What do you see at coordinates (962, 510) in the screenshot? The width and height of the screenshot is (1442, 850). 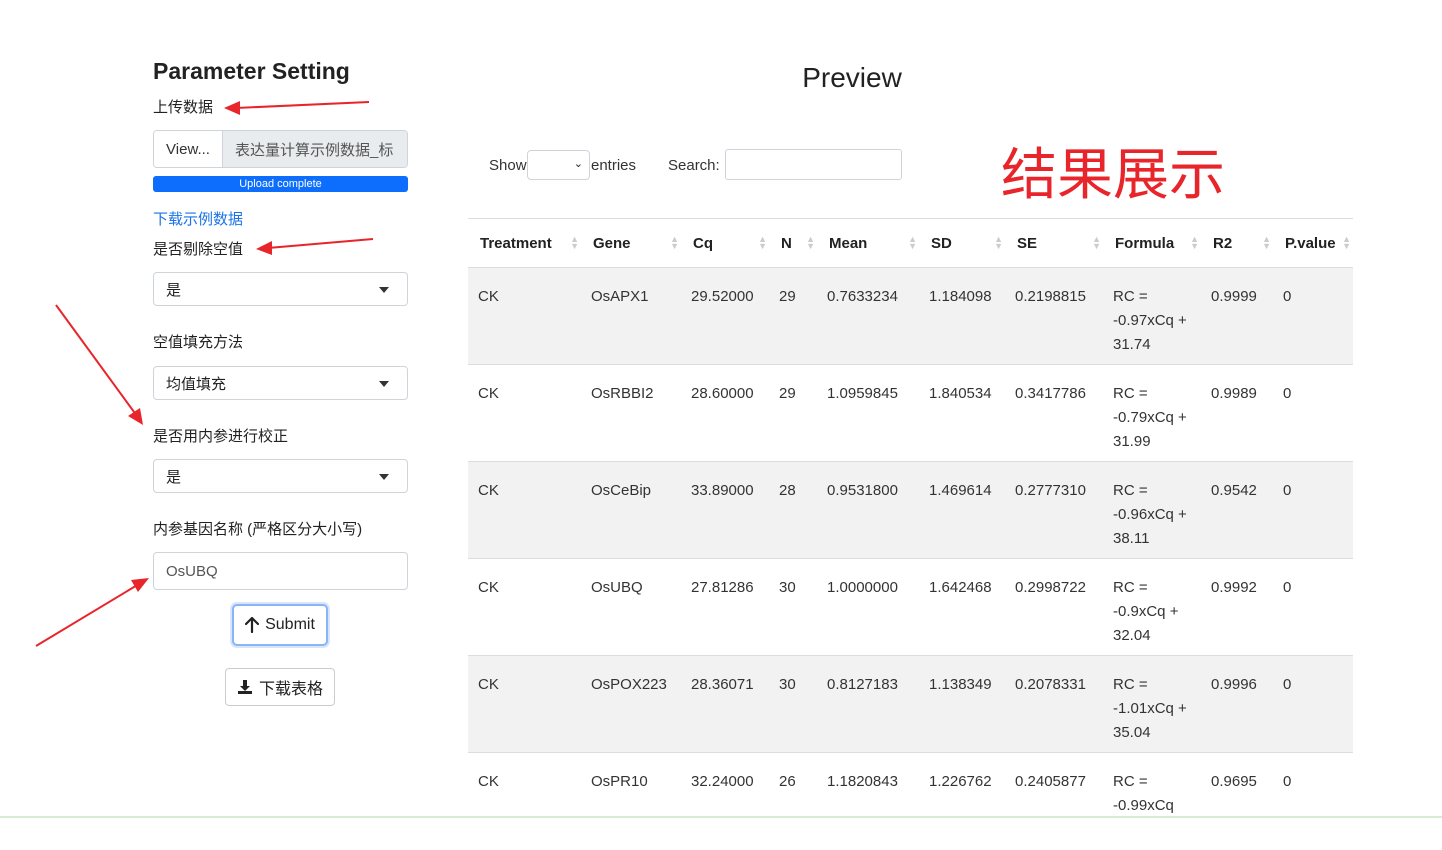 I see `table-cell: 1.469614` at bounding box center [962, 510].